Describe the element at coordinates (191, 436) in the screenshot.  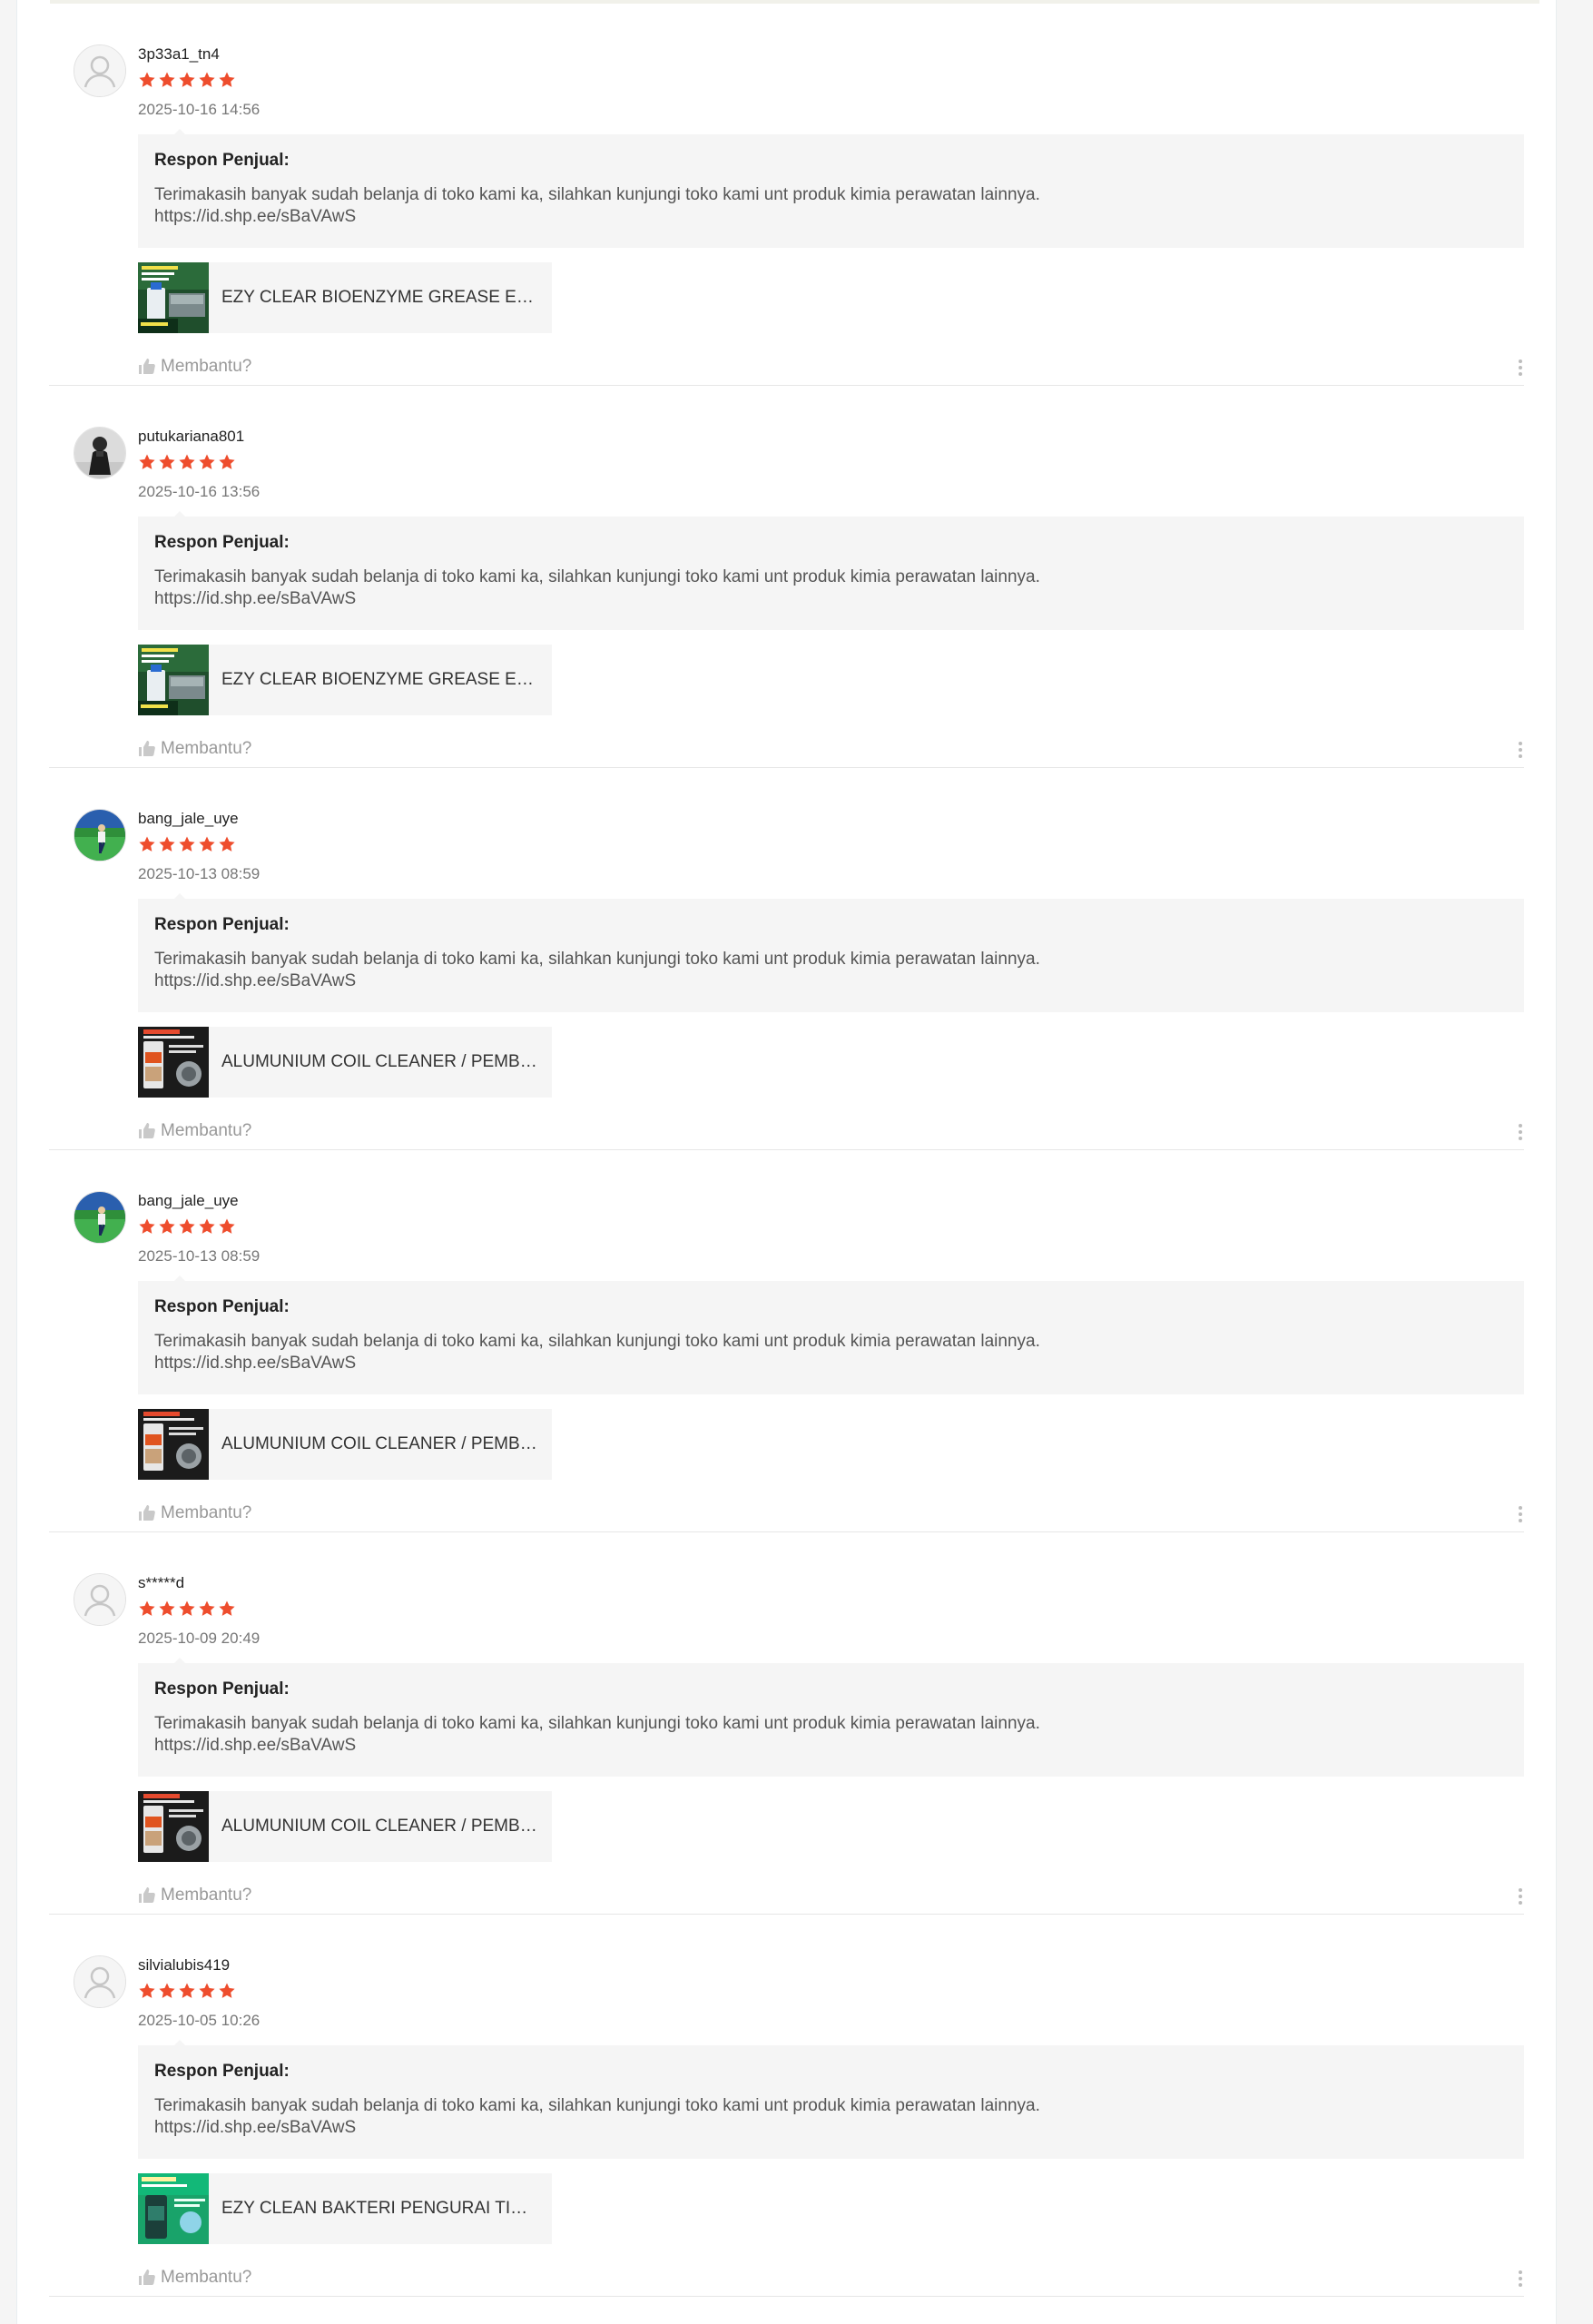
I see `review-username: putukariana801` at that location.